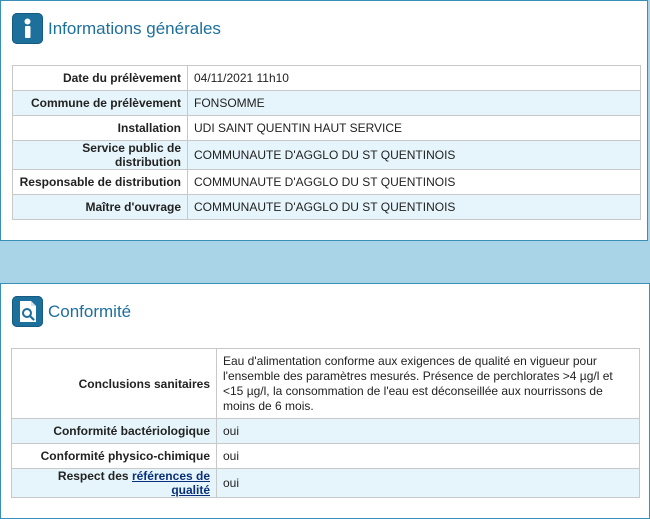  Describe the element at coordinates (114, 456) in the screenshot. I see `row-label: Conformité physico-chimique` at that location.